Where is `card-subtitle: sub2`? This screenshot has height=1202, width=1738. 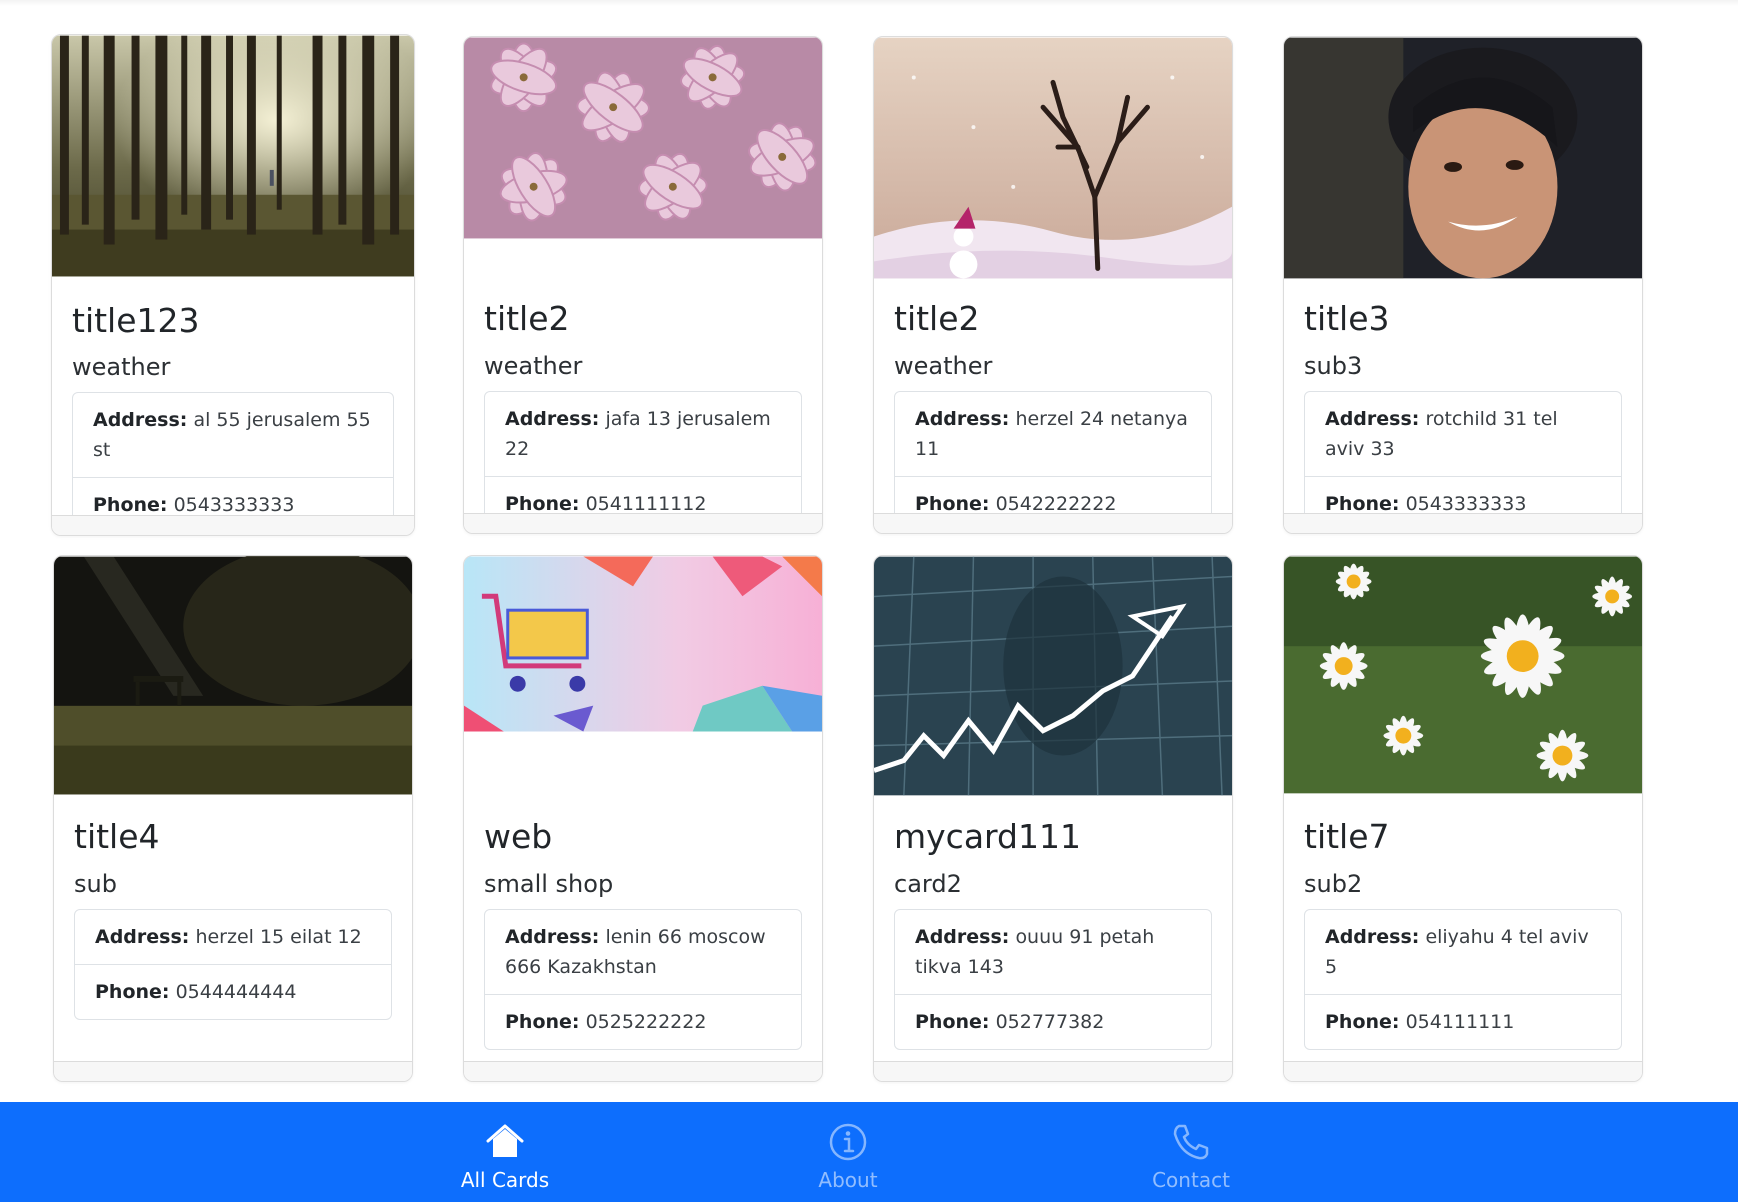 card-subtitle: sub2 is located at coordinates (1333, 884).